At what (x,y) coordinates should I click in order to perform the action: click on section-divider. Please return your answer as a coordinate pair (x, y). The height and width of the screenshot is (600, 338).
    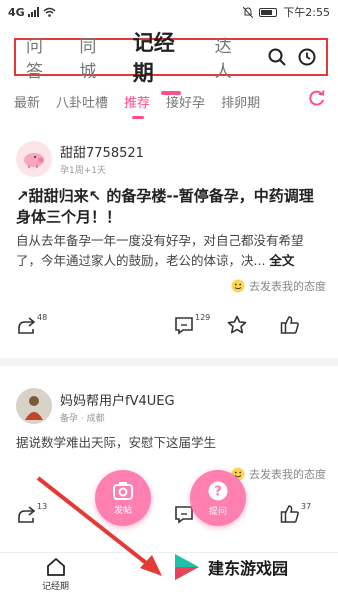
    Looking at the image, I should click on (169, 362).